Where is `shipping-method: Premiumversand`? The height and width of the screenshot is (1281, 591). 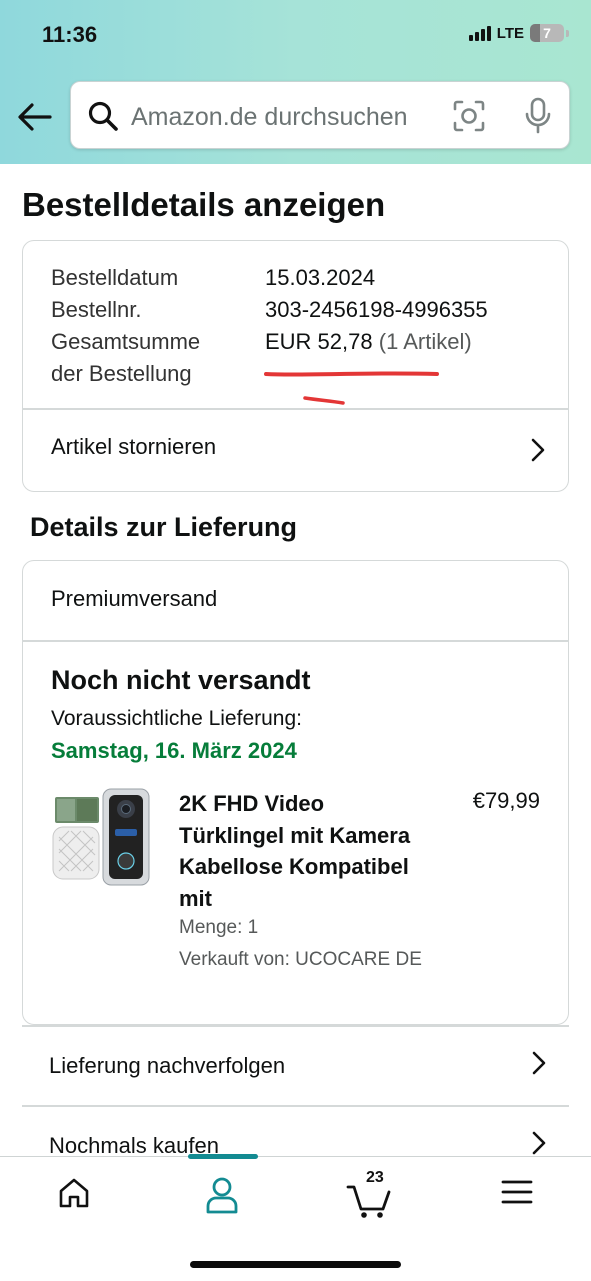
shipping-method: Premiumversand is located at coordinates (134, 598).